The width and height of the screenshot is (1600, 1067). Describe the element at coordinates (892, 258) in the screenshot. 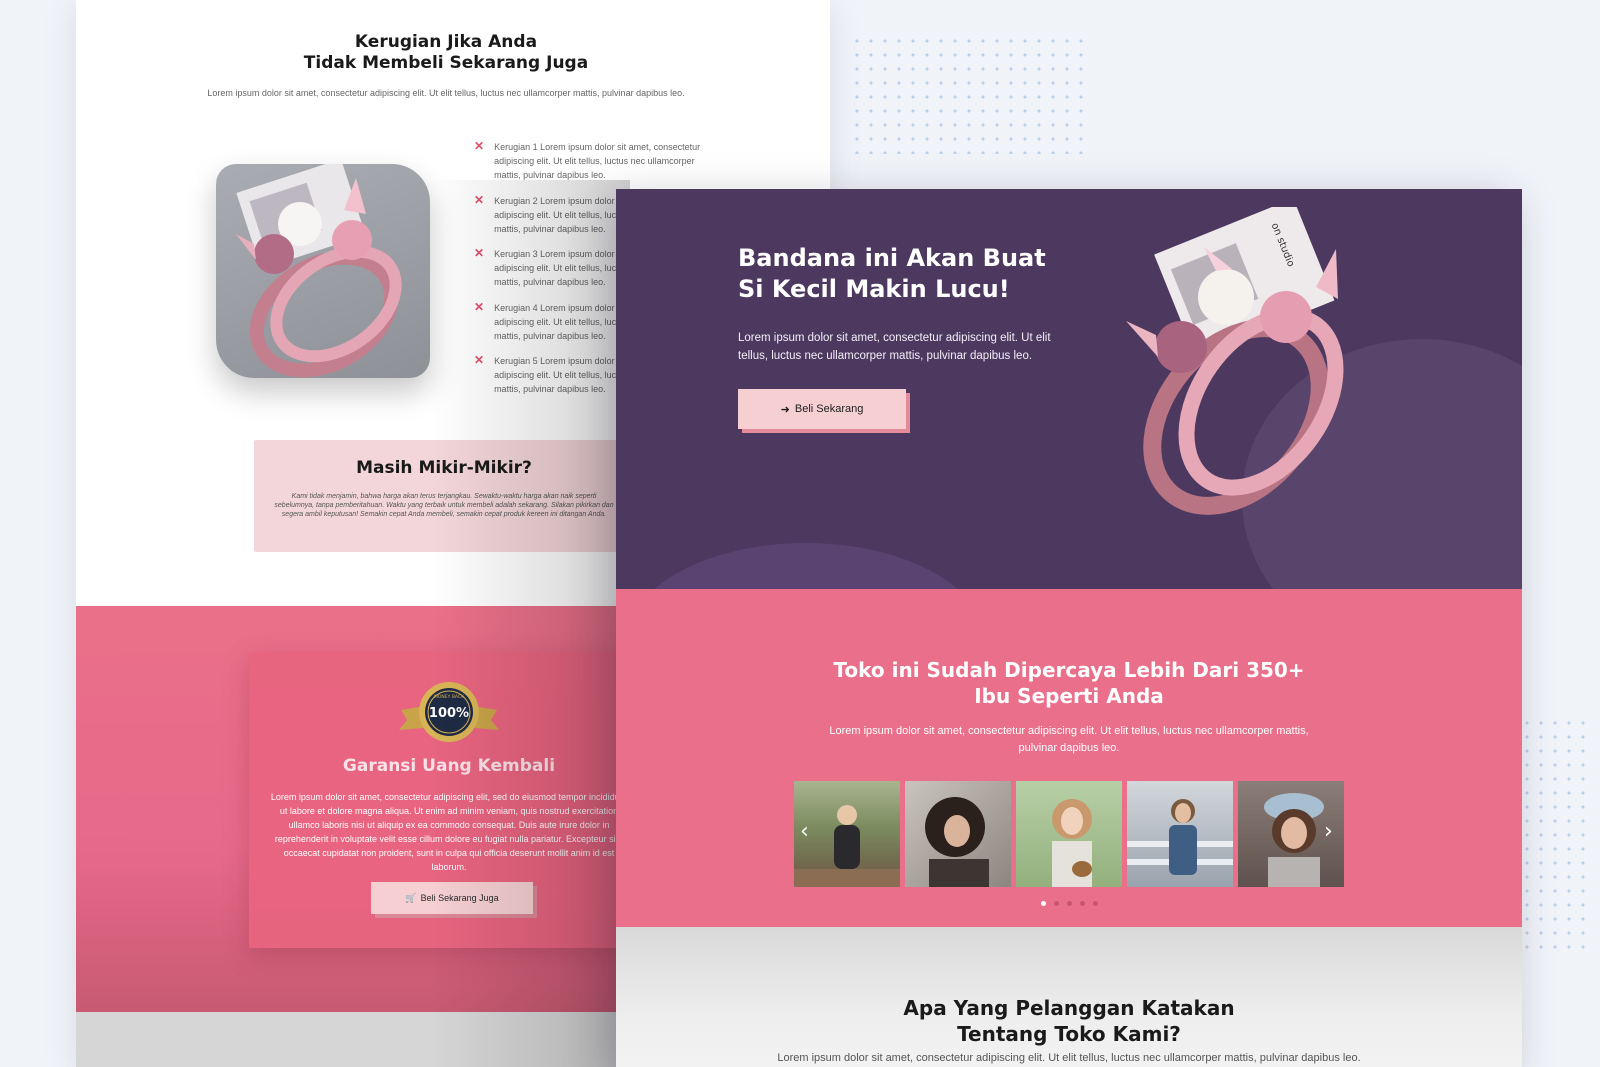

I see `hero-title-line1: Bandana ini Akan Buat` at that location.